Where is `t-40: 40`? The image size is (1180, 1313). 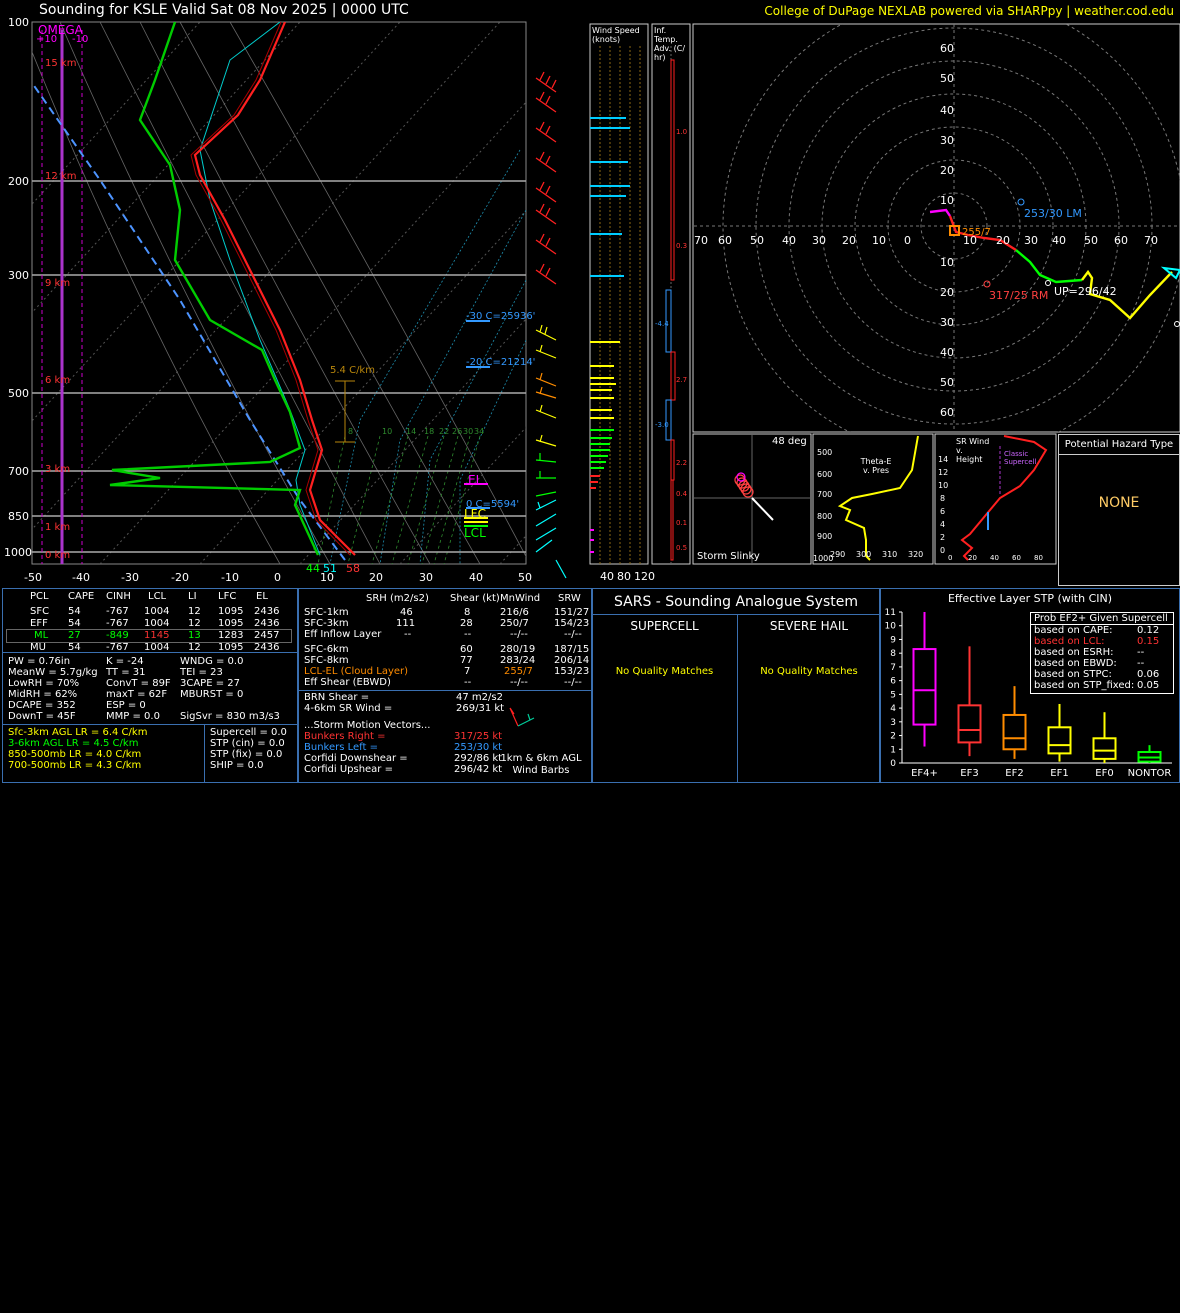 t-40: 40 is located at coordinates (476, 577).